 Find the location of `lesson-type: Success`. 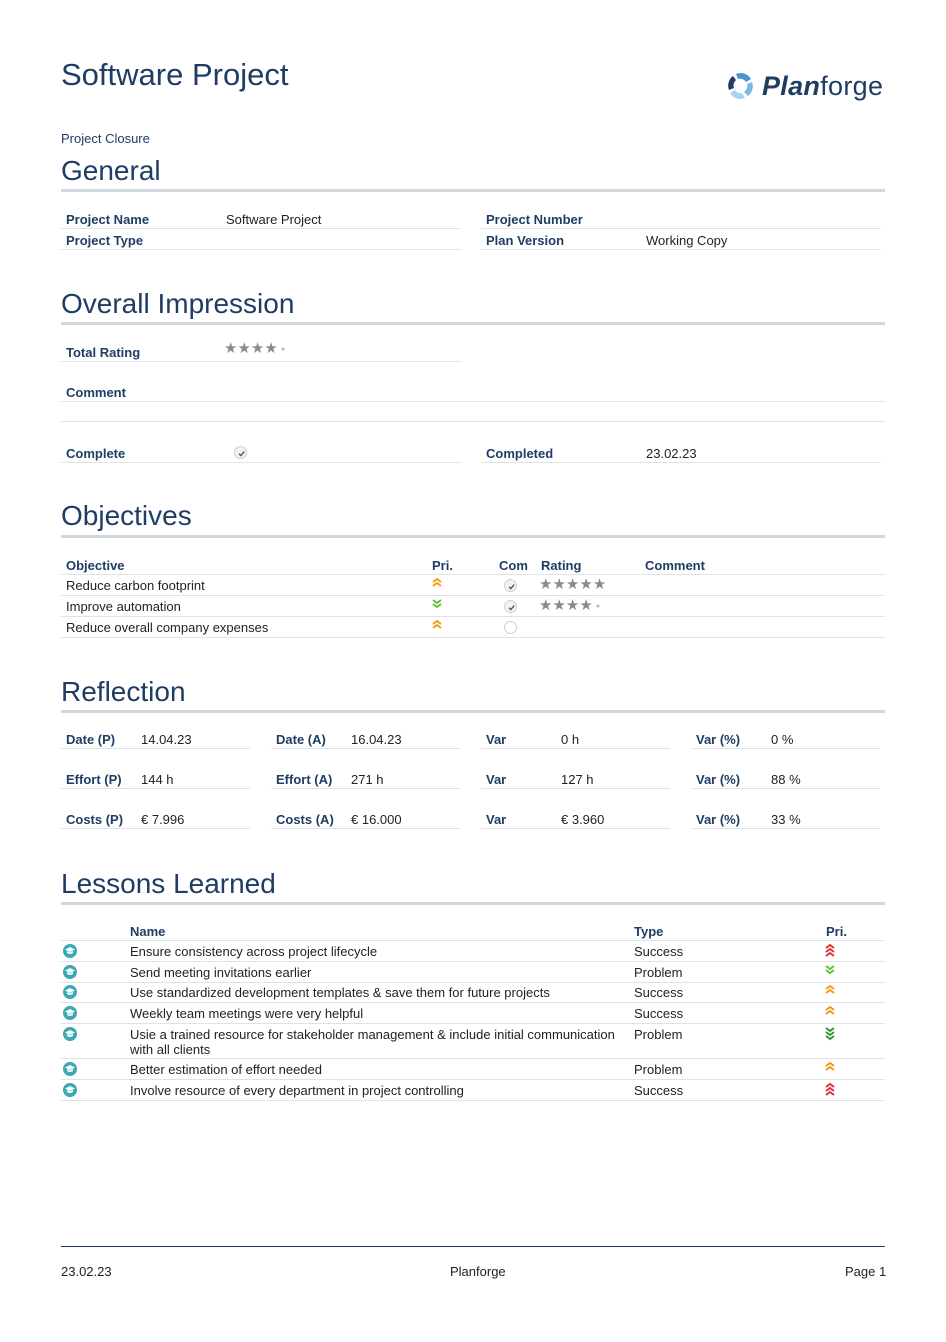

lesson-type: Success is located at coordinates (659, 1090).